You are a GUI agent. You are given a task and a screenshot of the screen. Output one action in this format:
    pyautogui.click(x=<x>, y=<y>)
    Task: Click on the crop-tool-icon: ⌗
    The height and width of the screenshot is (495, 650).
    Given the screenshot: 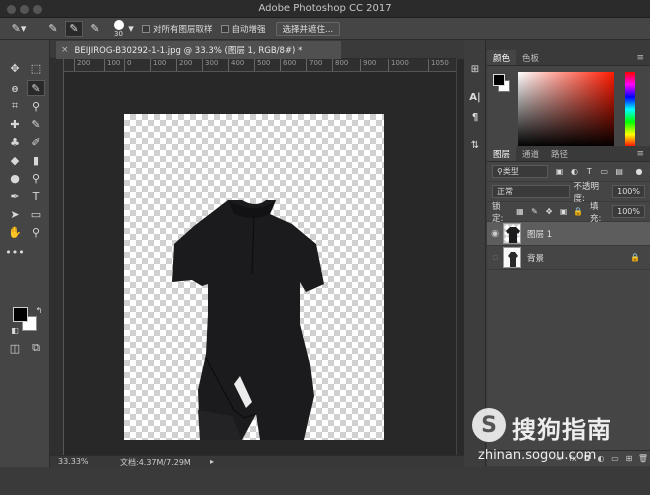 What is the action you would take?
    pyautogui.click(x=15, y=106)
    